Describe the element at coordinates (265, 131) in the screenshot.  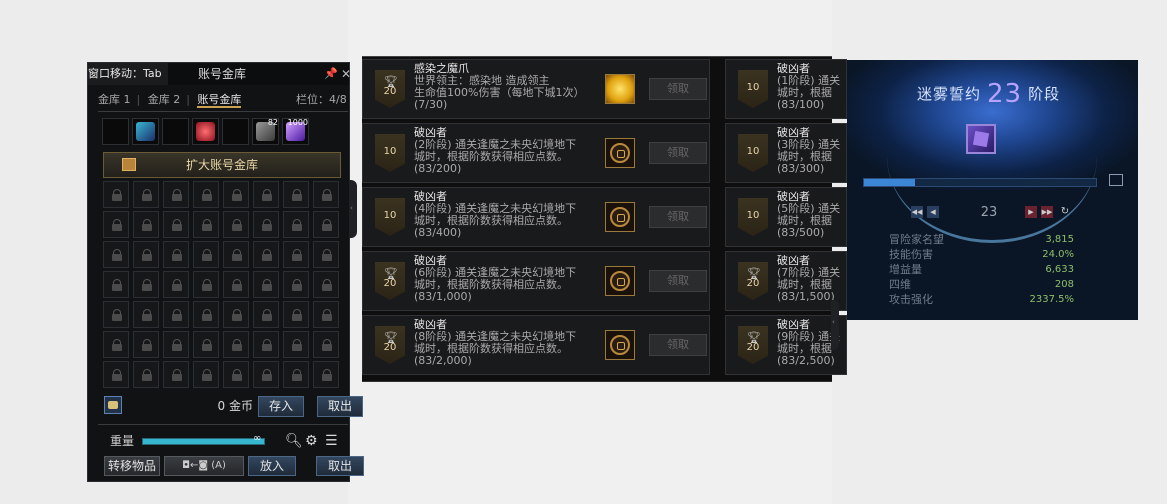
I see `item-slot: 82` at that location.